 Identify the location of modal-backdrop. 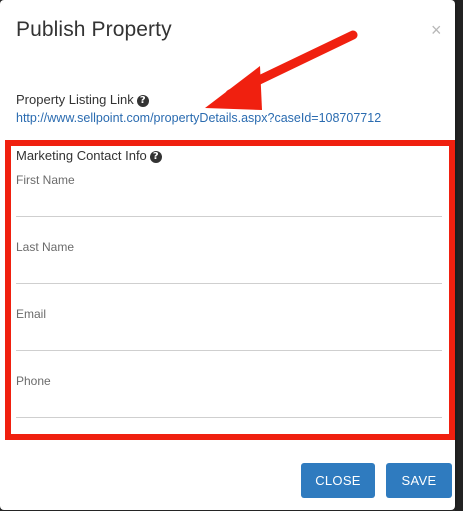
(459, 255).